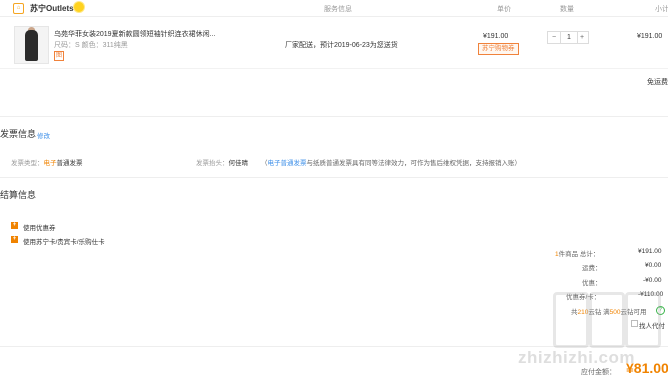  I want to click on column-quantity: 数量, so click(567, 9).